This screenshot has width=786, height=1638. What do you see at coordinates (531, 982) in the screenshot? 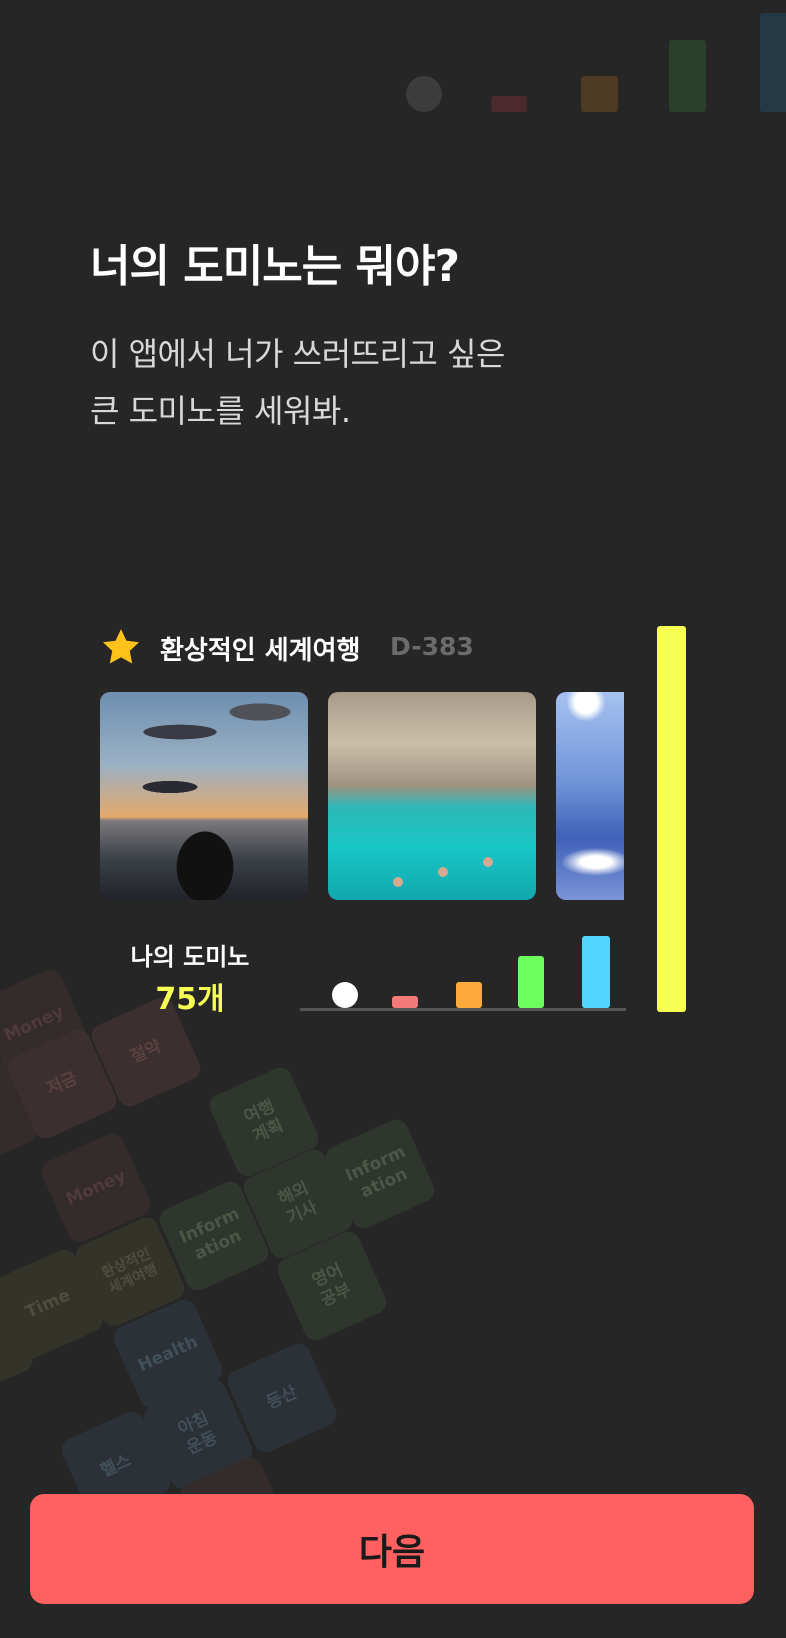
I see `domino-green` at bounding box center [531, 982].